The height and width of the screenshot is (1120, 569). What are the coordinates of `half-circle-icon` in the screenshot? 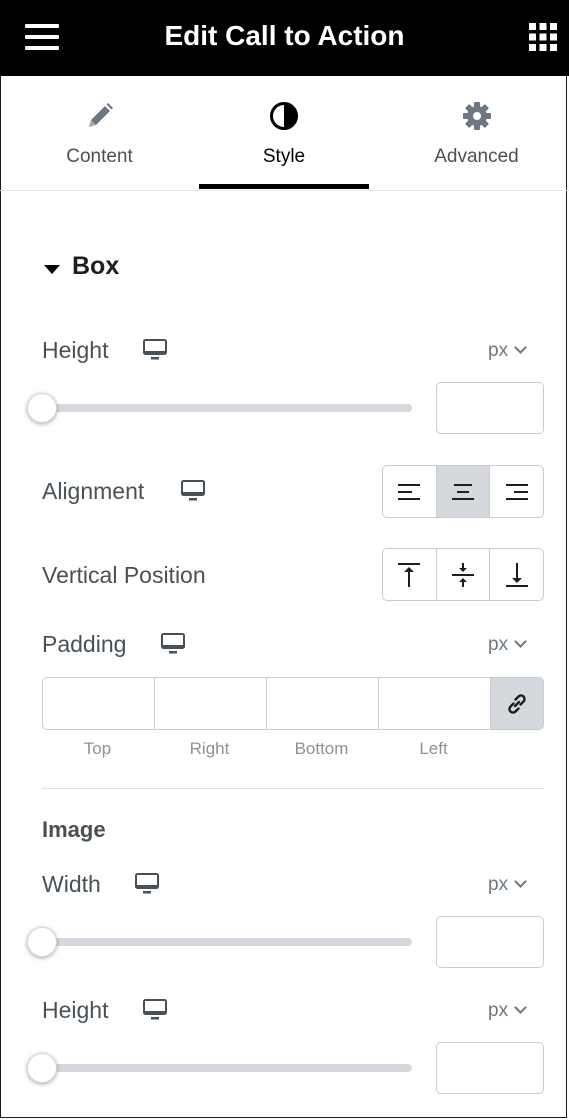 It's located at (284, 116).